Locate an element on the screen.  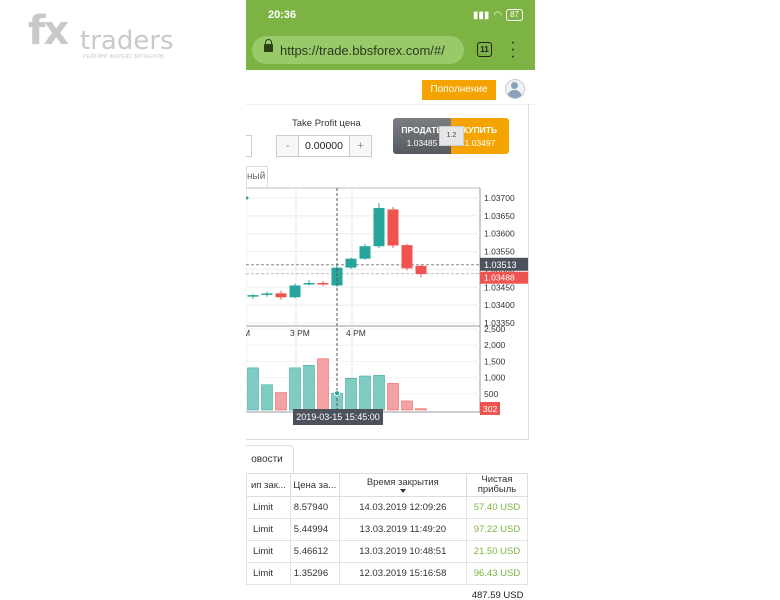
take-profit-stepper: - 0.00000 + is located at coordinates (324, 146).